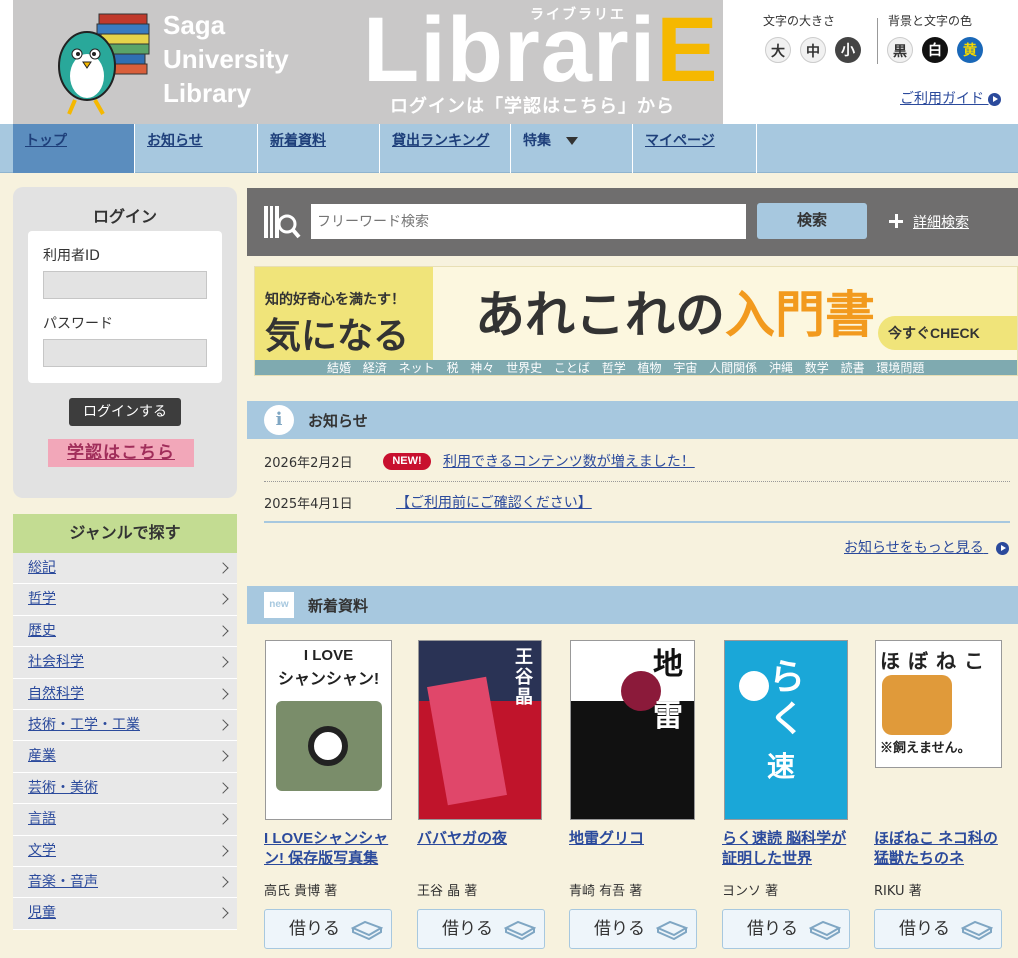 This screenshot has height=958, width=1018. What do you see at coordinates (125, 757) in the screenshot?
I see `genre-item: 産業` at bounding box center [125, 757].